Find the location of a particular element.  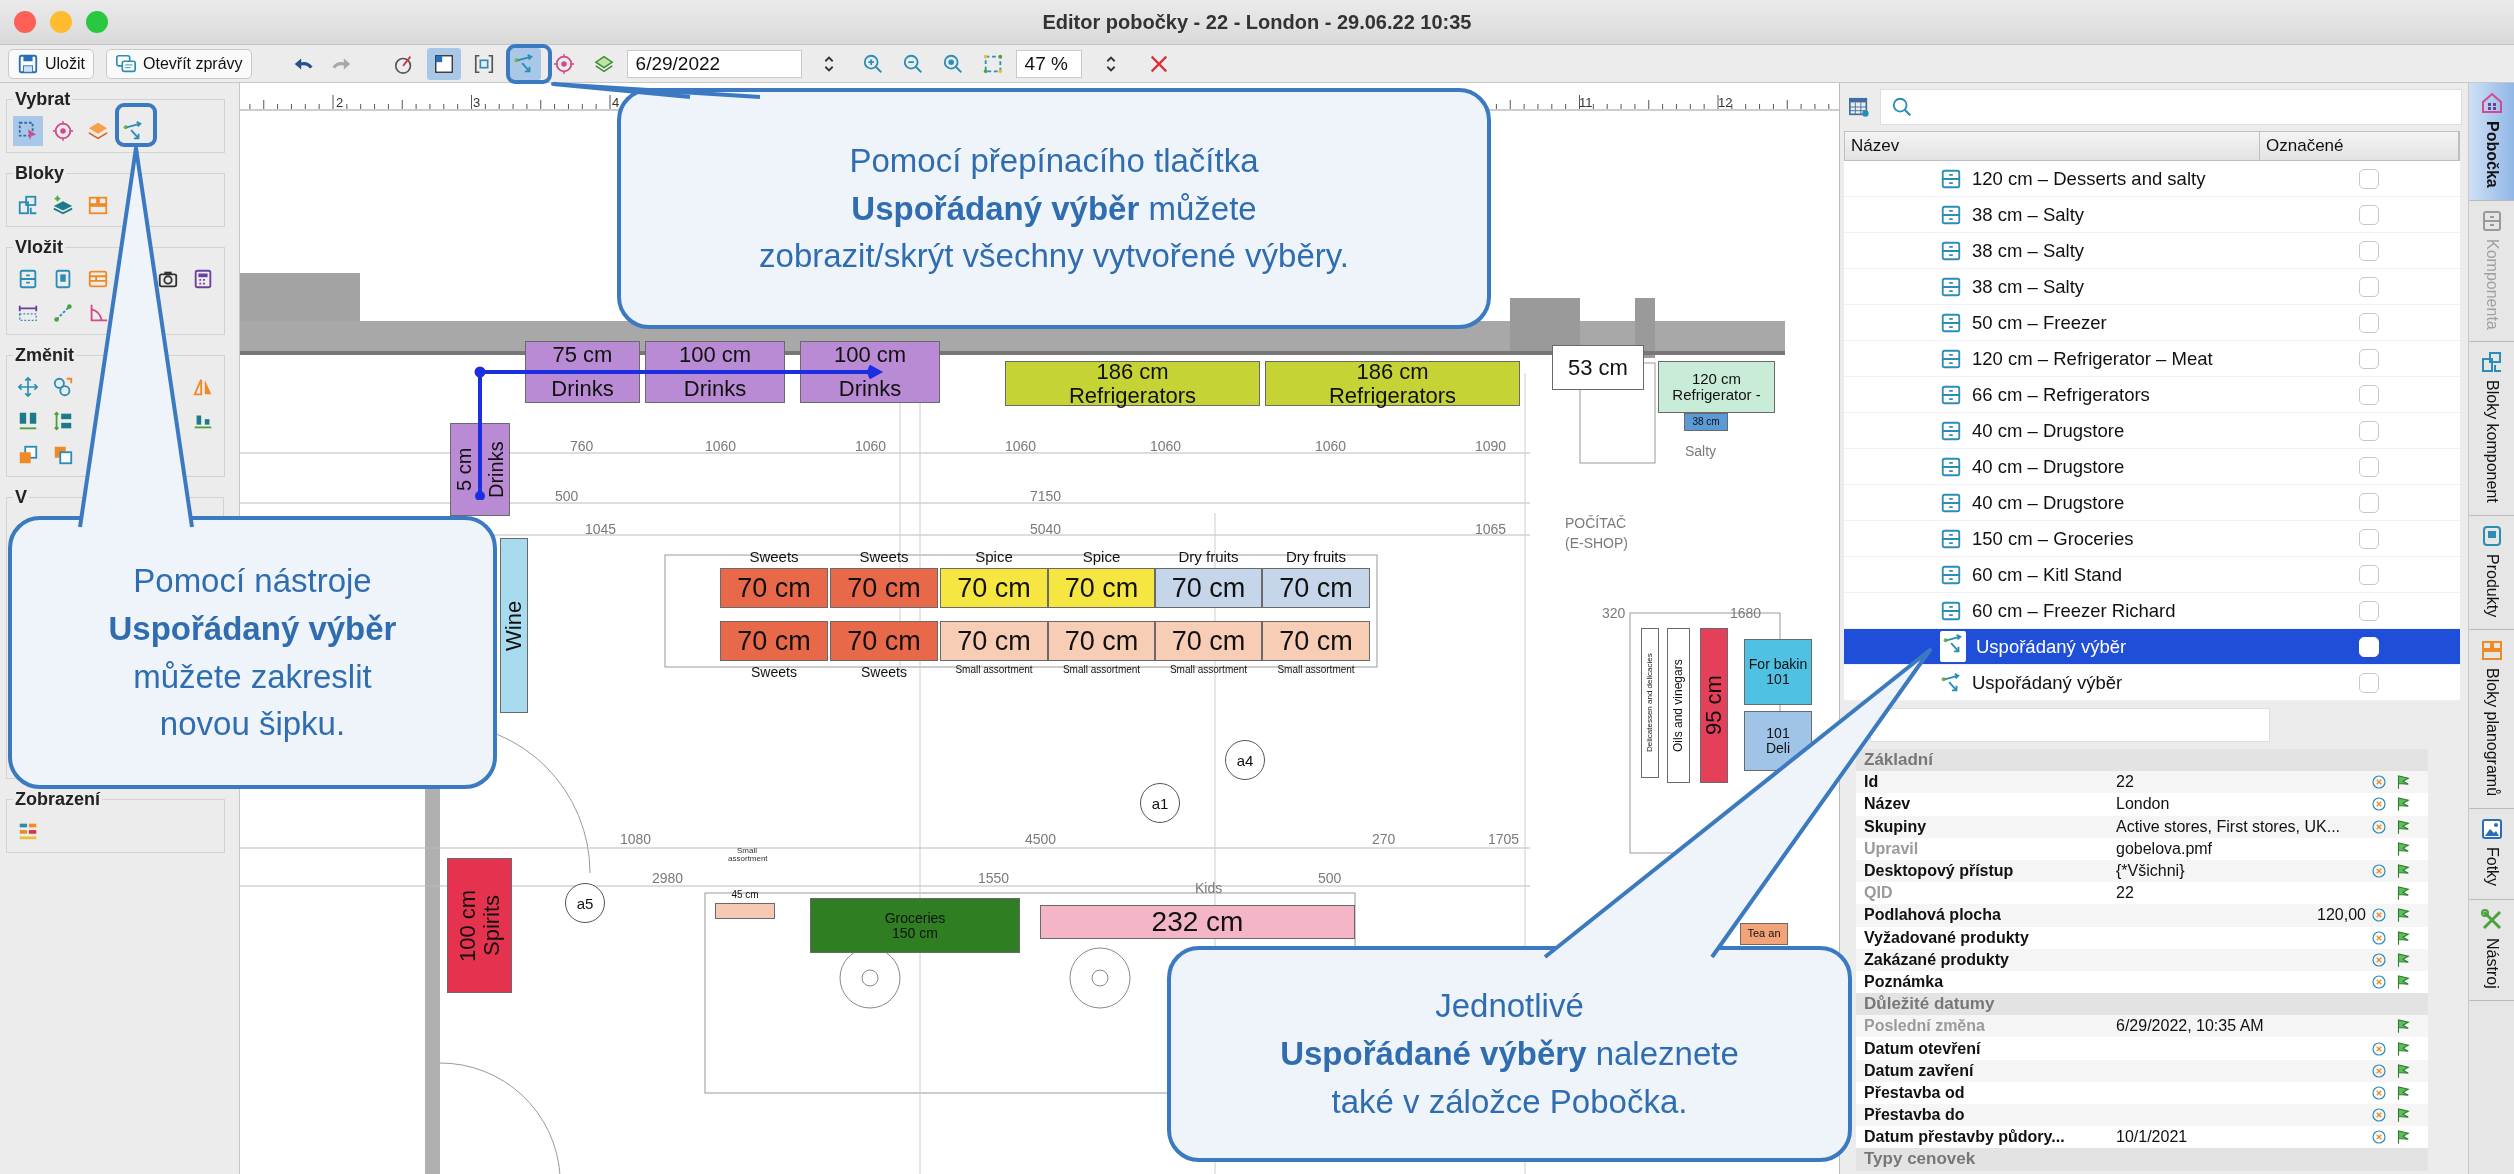

filter-field is located at coordinates (2070, 725).